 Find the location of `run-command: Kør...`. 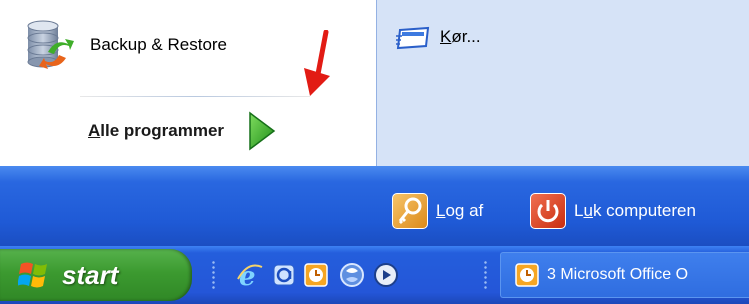

run-command: Kør... is located at coordinates (438, 37).